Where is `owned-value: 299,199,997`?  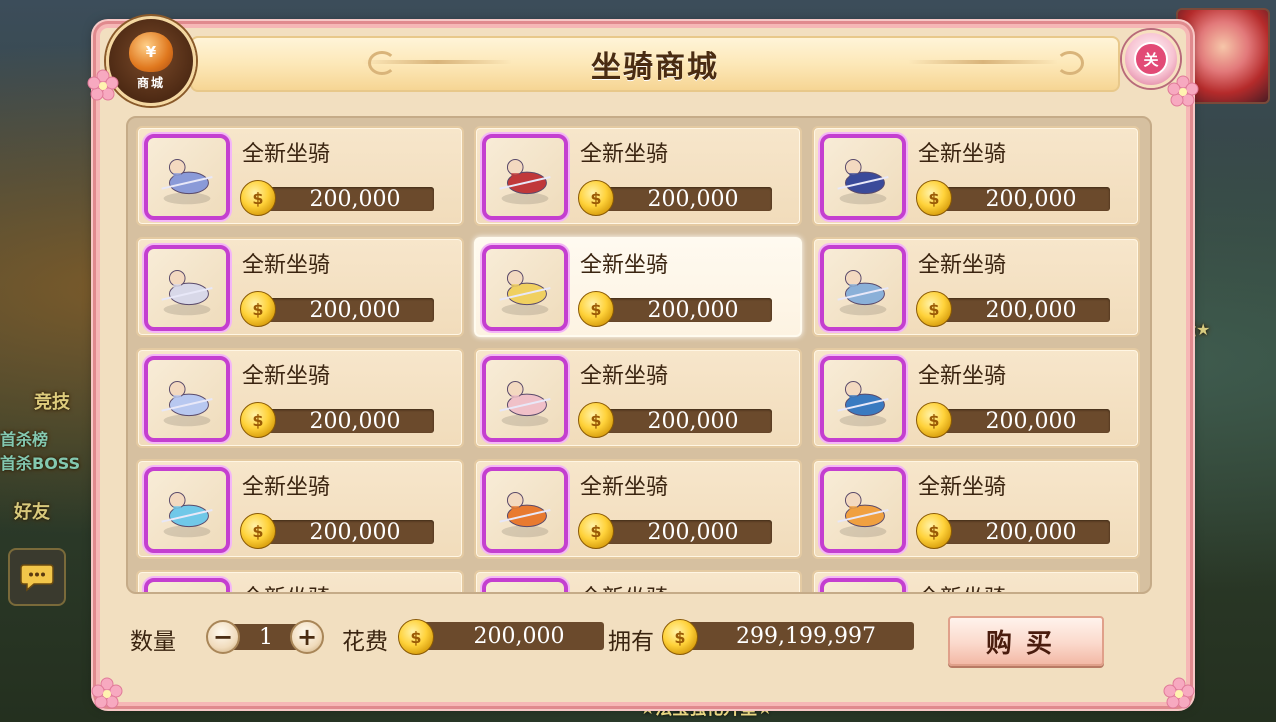
owned-value: 299,199,997 is located at coordinates (796, 636).